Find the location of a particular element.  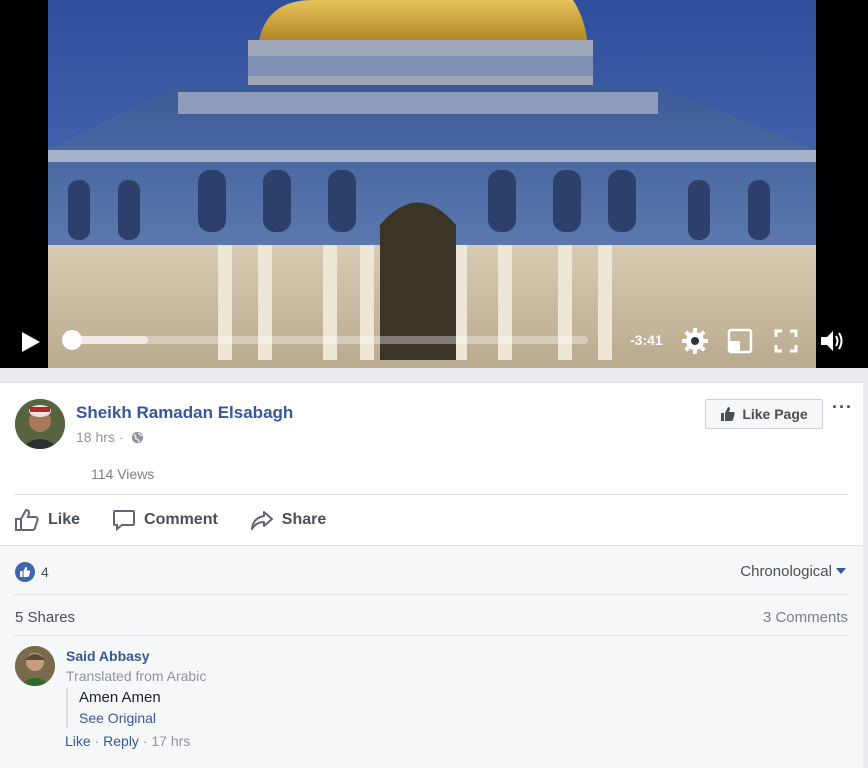

sort-label: Chronological is located at coordinates (786, 571).